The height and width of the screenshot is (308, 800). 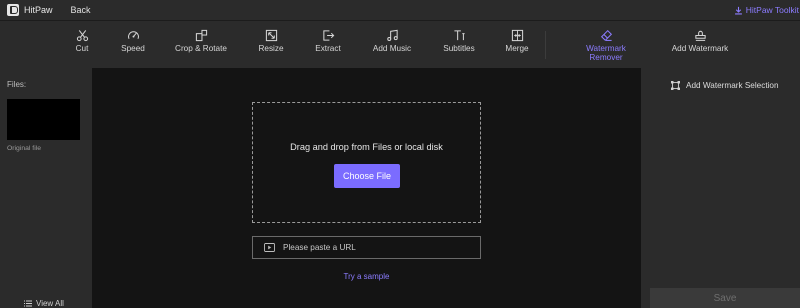 I want to click on tool-label: Extract, so click(x=328, y=48).